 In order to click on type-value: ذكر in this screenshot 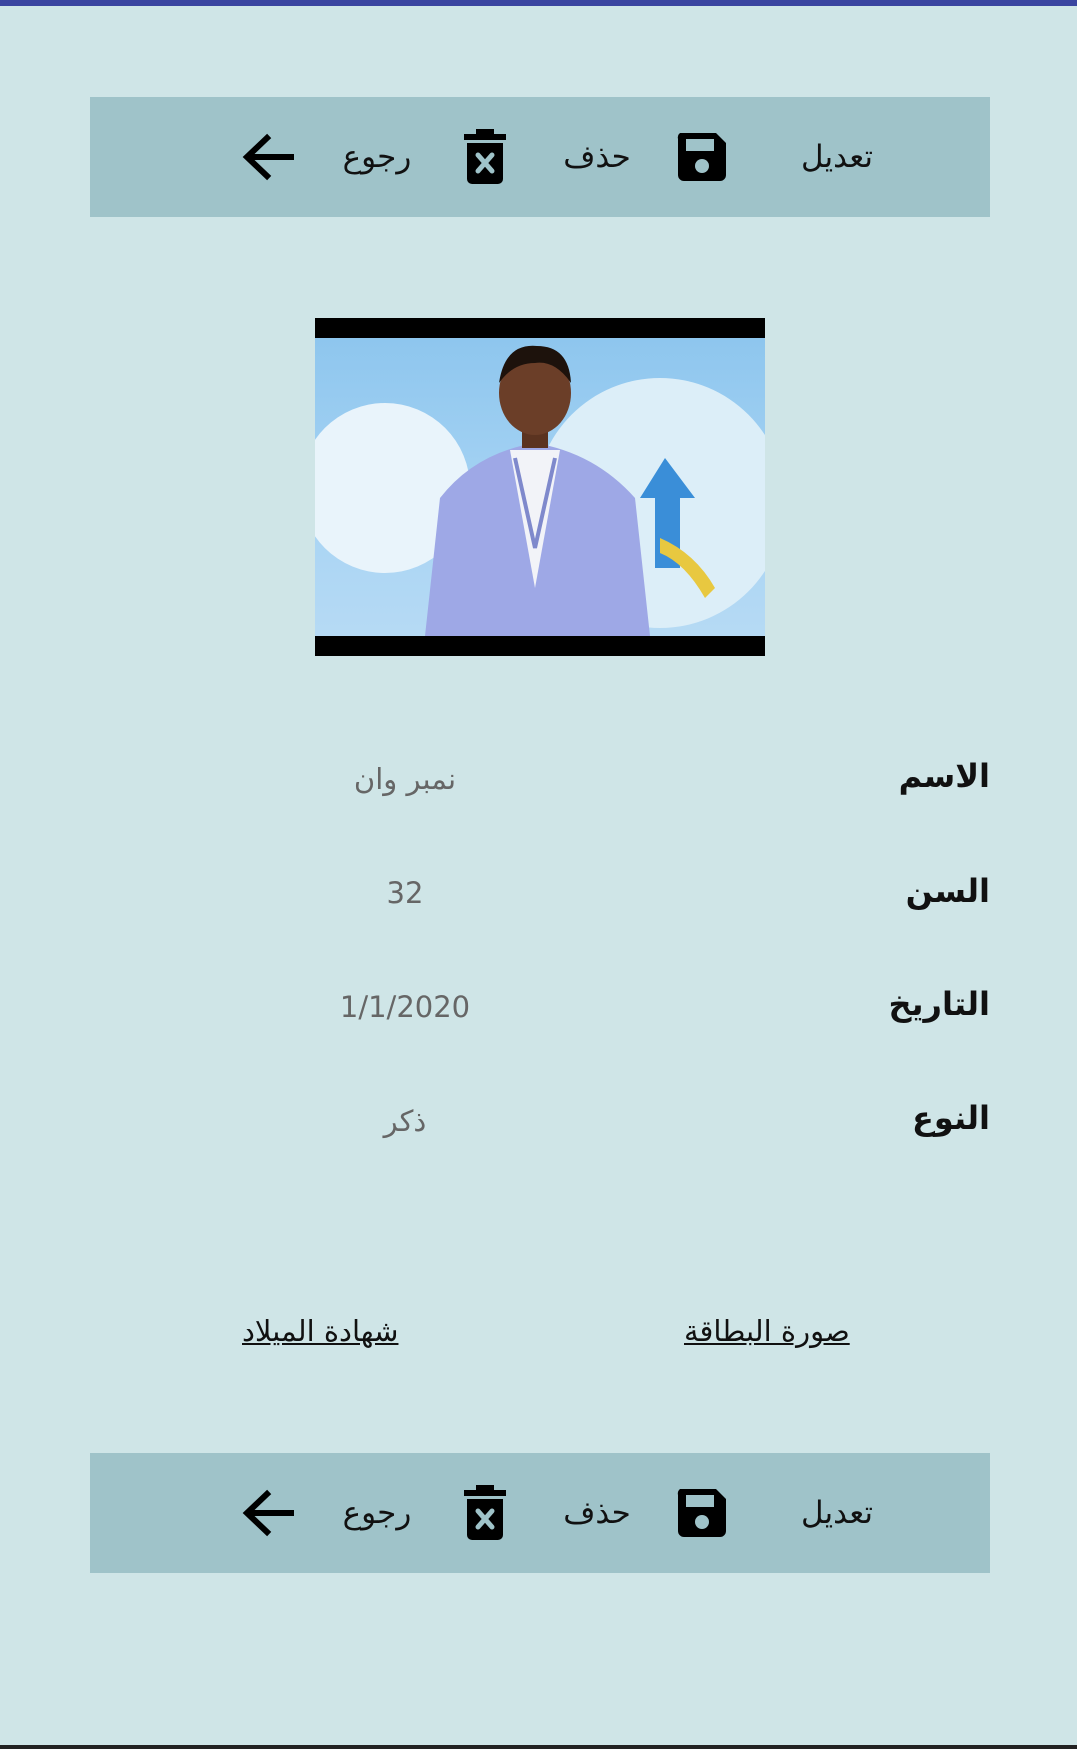, I will do `click(405, 1121)`.